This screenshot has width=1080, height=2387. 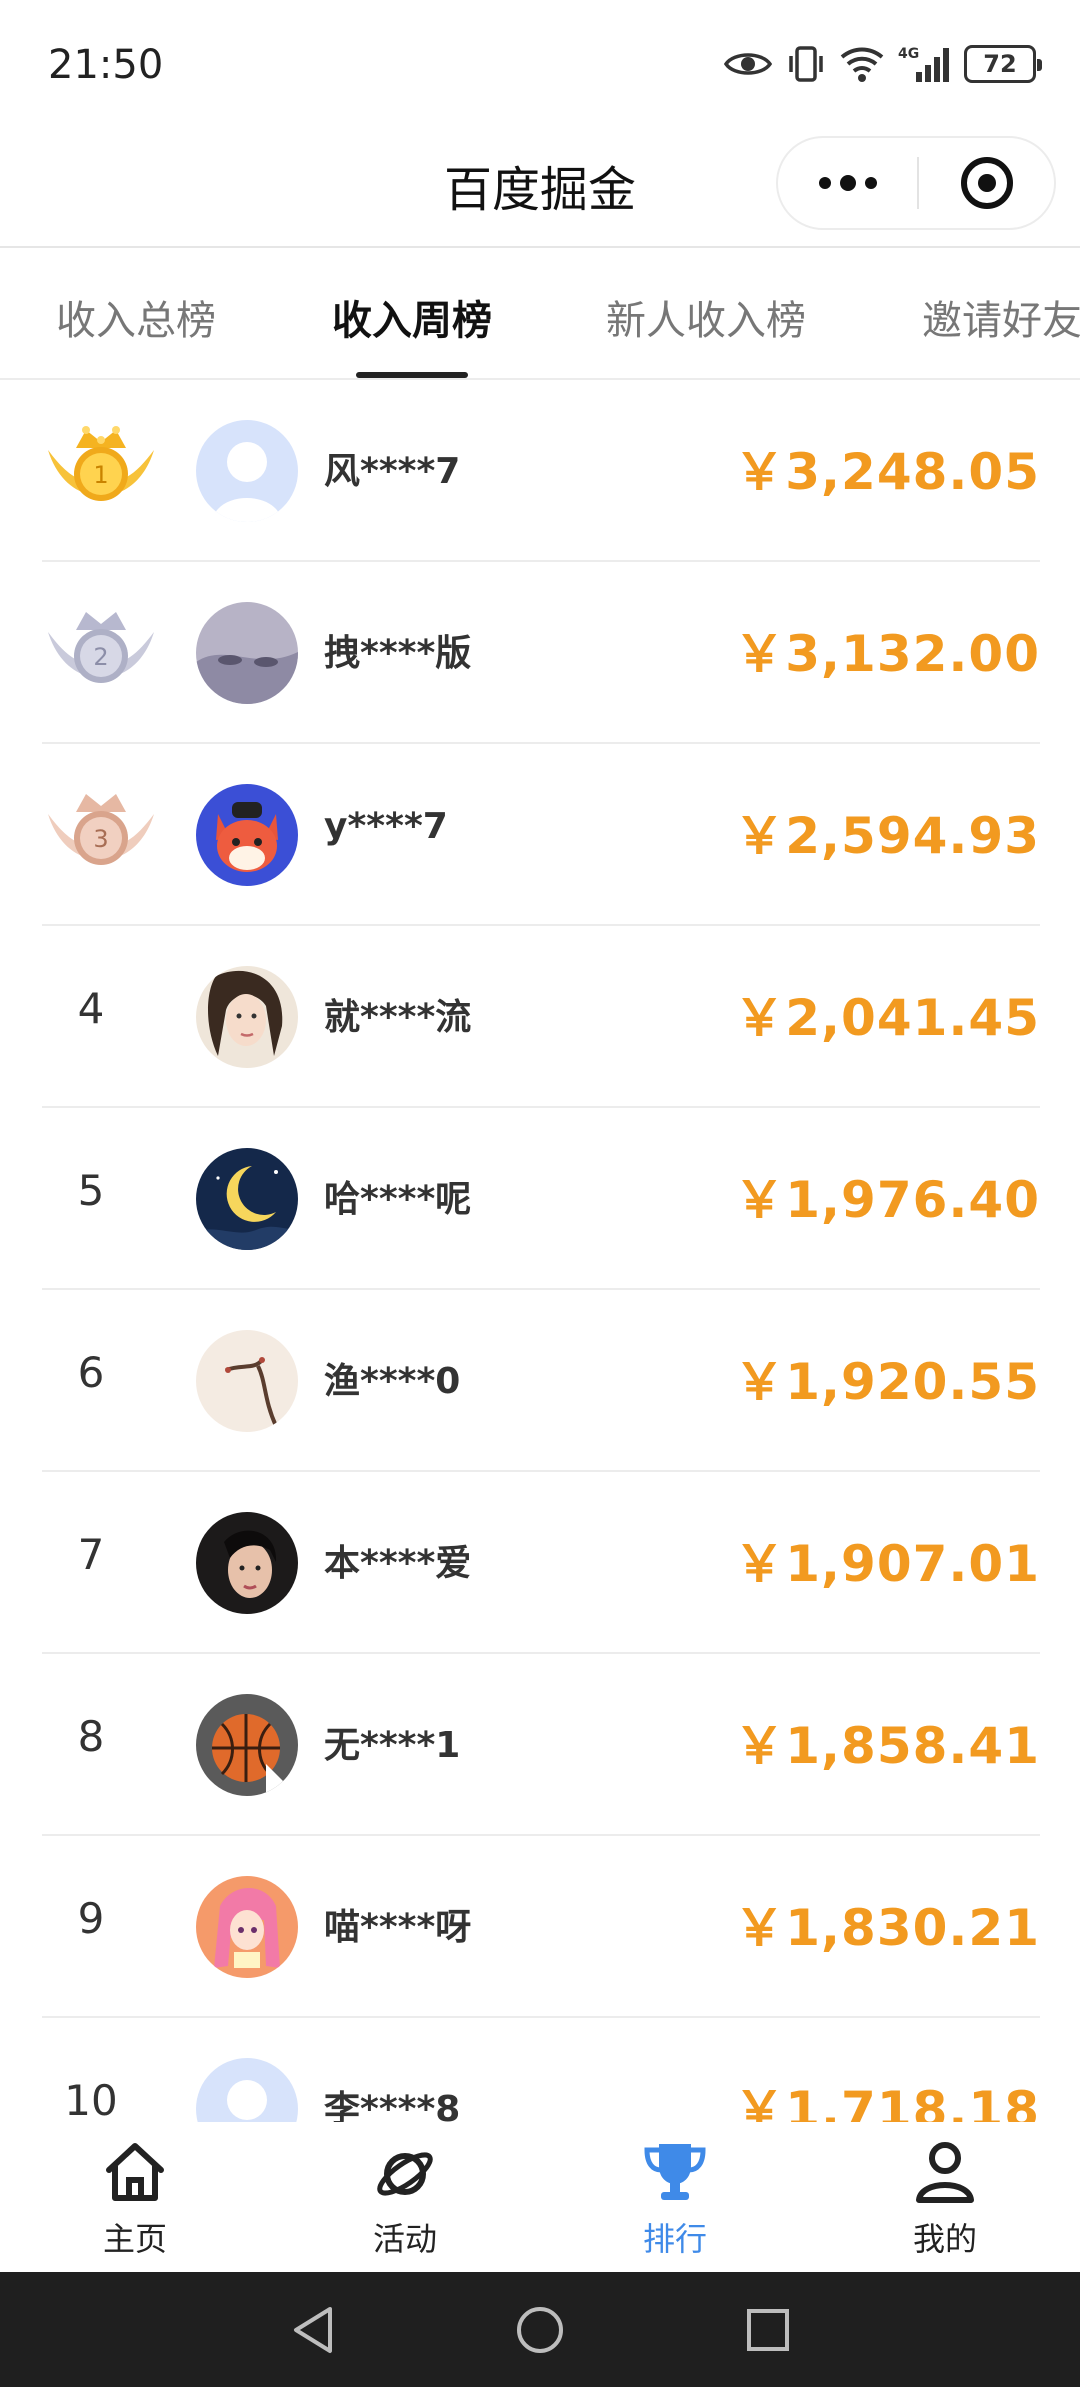 What do you see at coordinates (91, 1554) in the screenshot?
I see `rank-number: 7` at bounding box center [91, 1554].